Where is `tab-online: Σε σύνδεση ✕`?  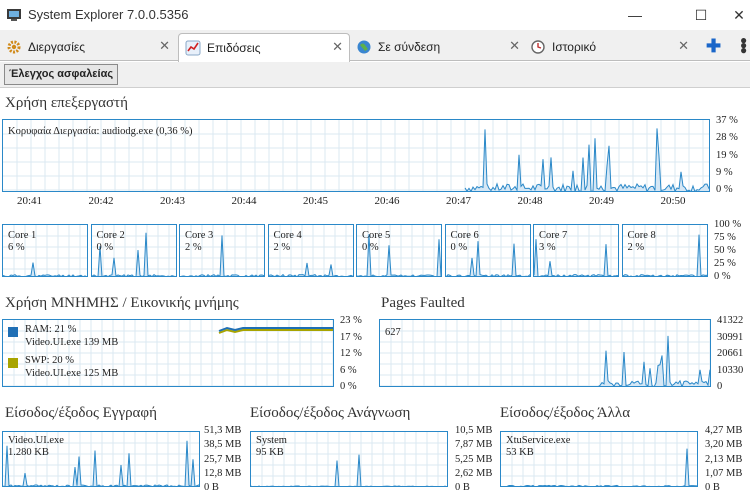 tab-online: Σε σύνδεση ✕ is located at coordinates (441, 47).